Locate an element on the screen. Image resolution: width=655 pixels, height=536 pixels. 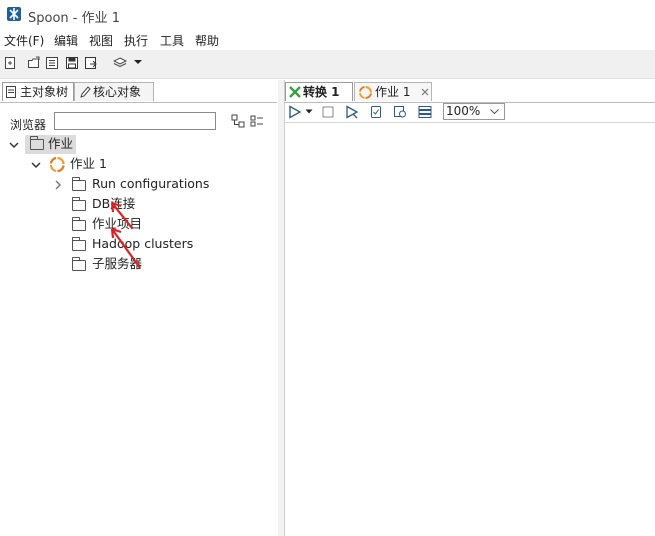
window-title: Spoon - 作业 1 is located at coordinates (74, 18).